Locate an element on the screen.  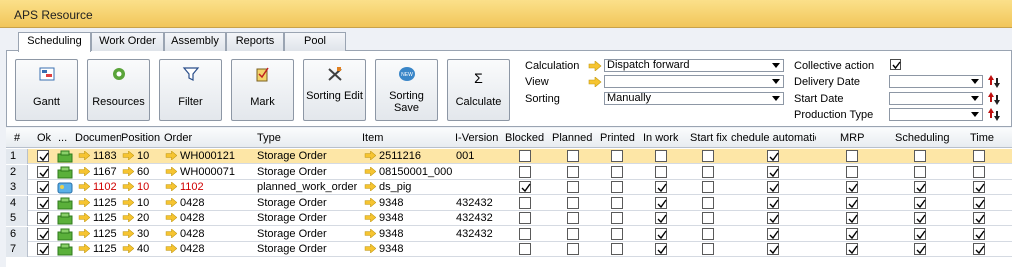
production-type-select is located at coordinates (936, 114).